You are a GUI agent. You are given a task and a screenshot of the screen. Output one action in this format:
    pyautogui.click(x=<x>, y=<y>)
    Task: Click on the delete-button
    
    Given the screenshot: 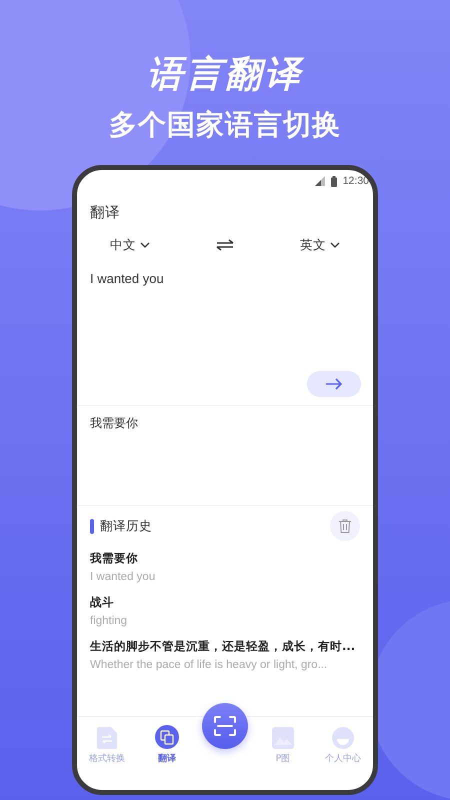 What is the action you would take?
    pyautogui.click(x=345, y=526)
    